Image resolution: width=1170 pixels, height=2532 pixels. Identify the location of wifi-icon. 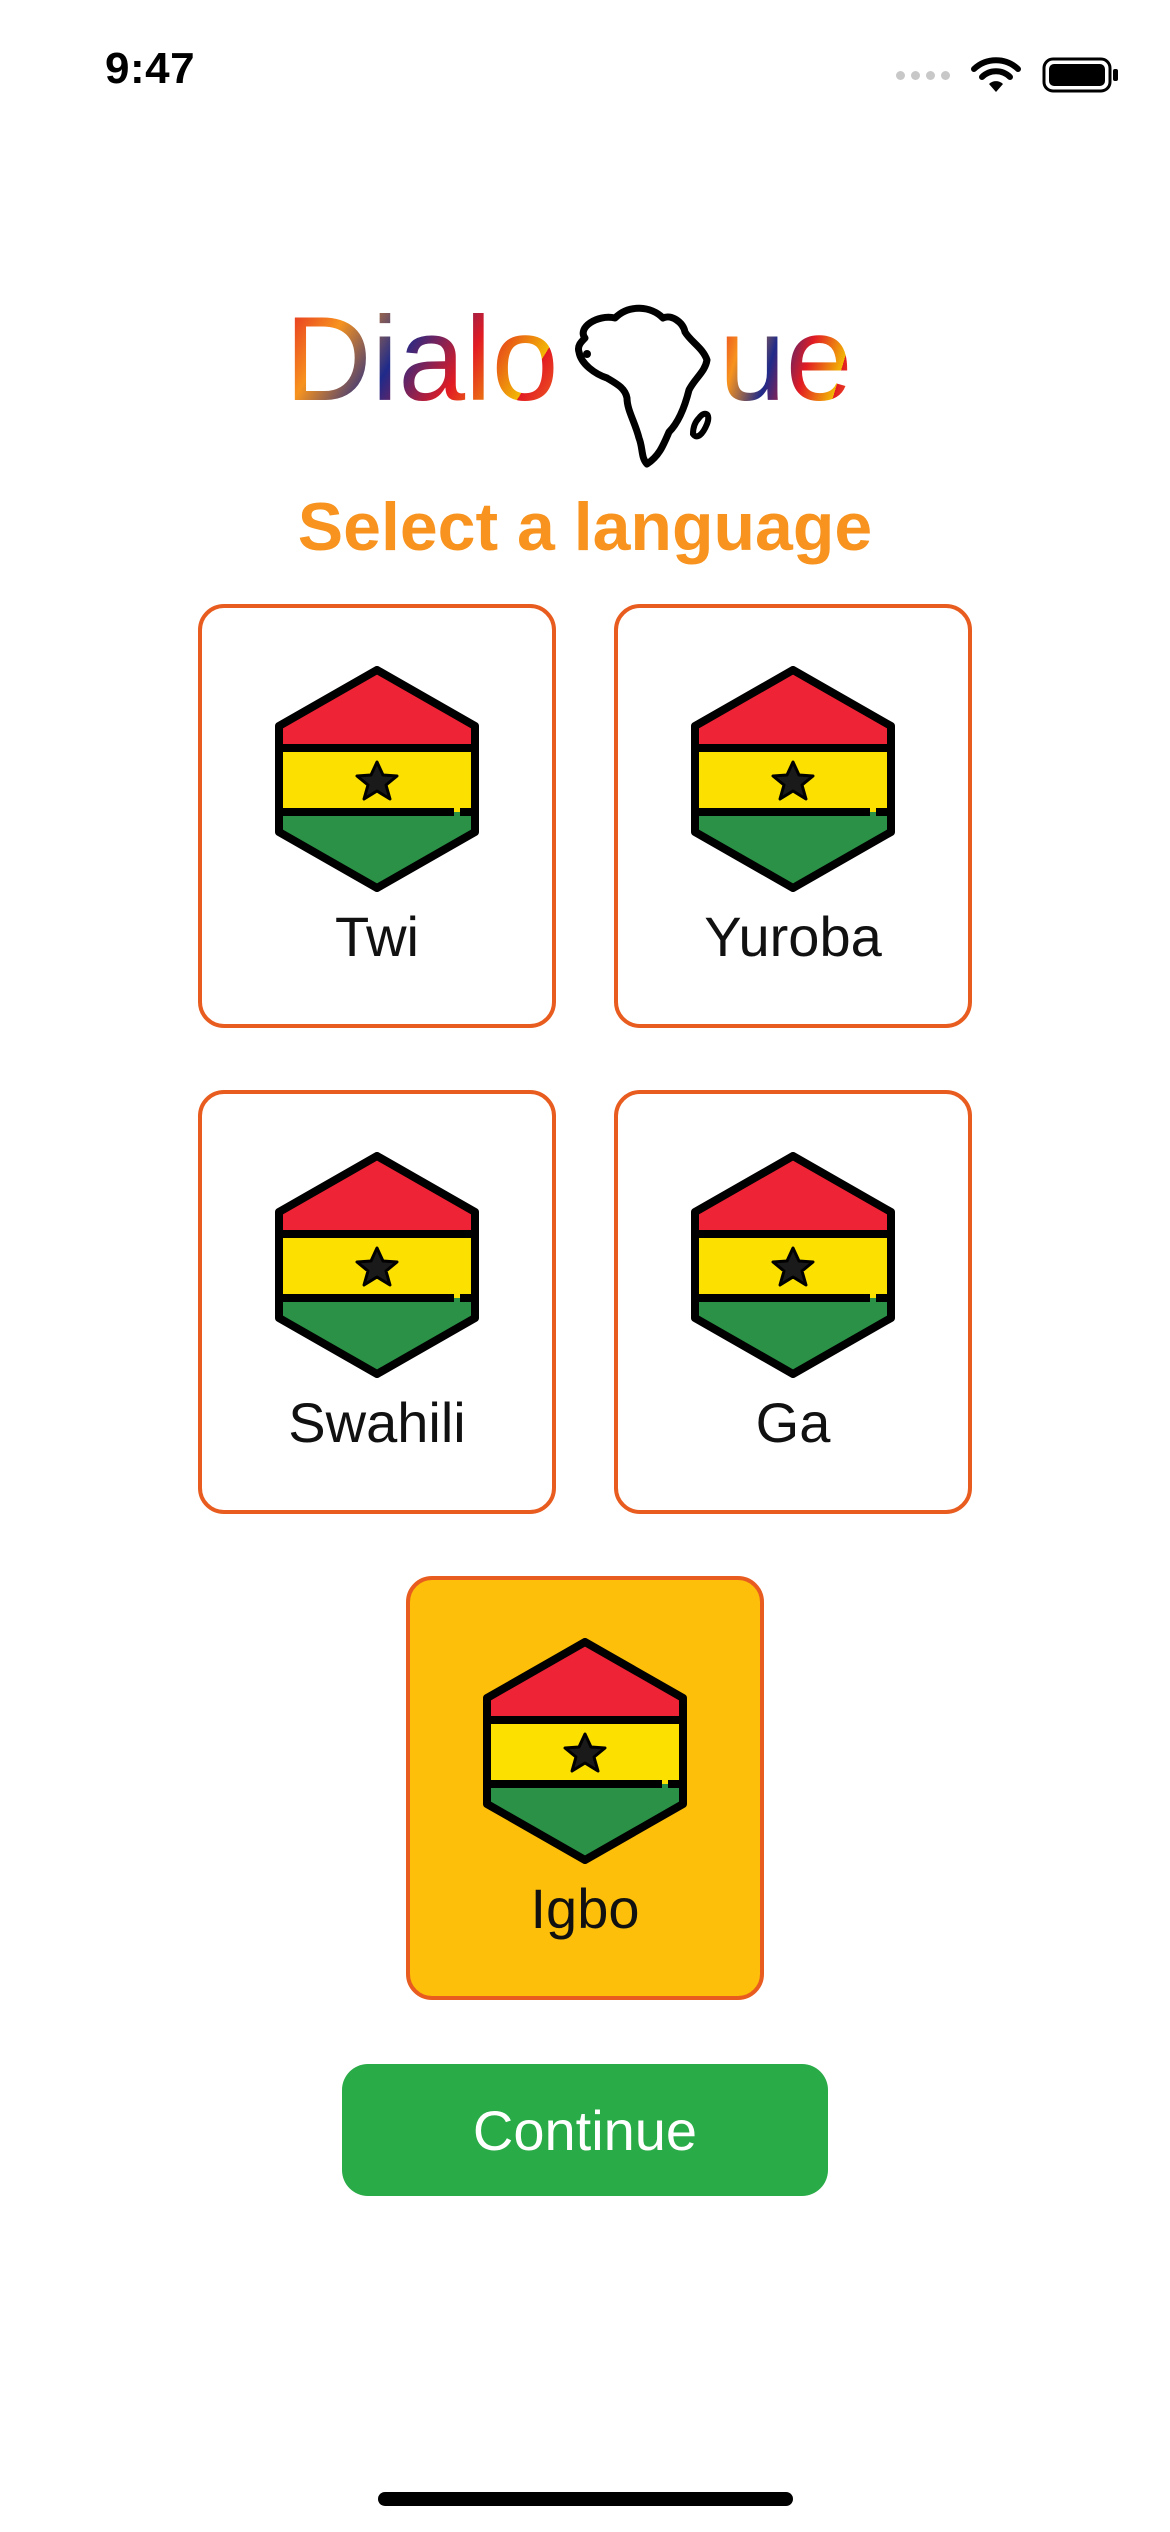
(996, 75).